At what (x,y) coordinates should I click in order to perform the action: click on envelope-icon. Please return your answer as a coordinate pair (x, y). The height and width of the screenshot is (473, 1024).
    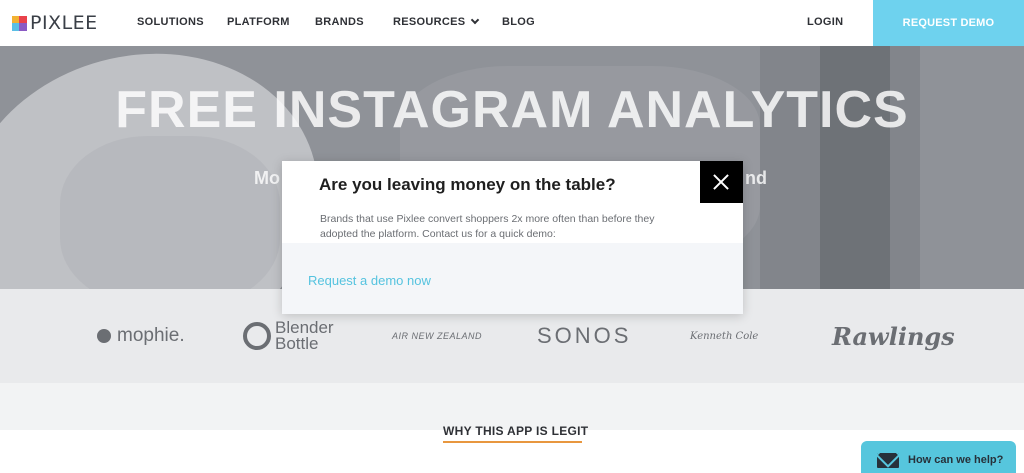
    Looking at the image, I should click on (888, 460).